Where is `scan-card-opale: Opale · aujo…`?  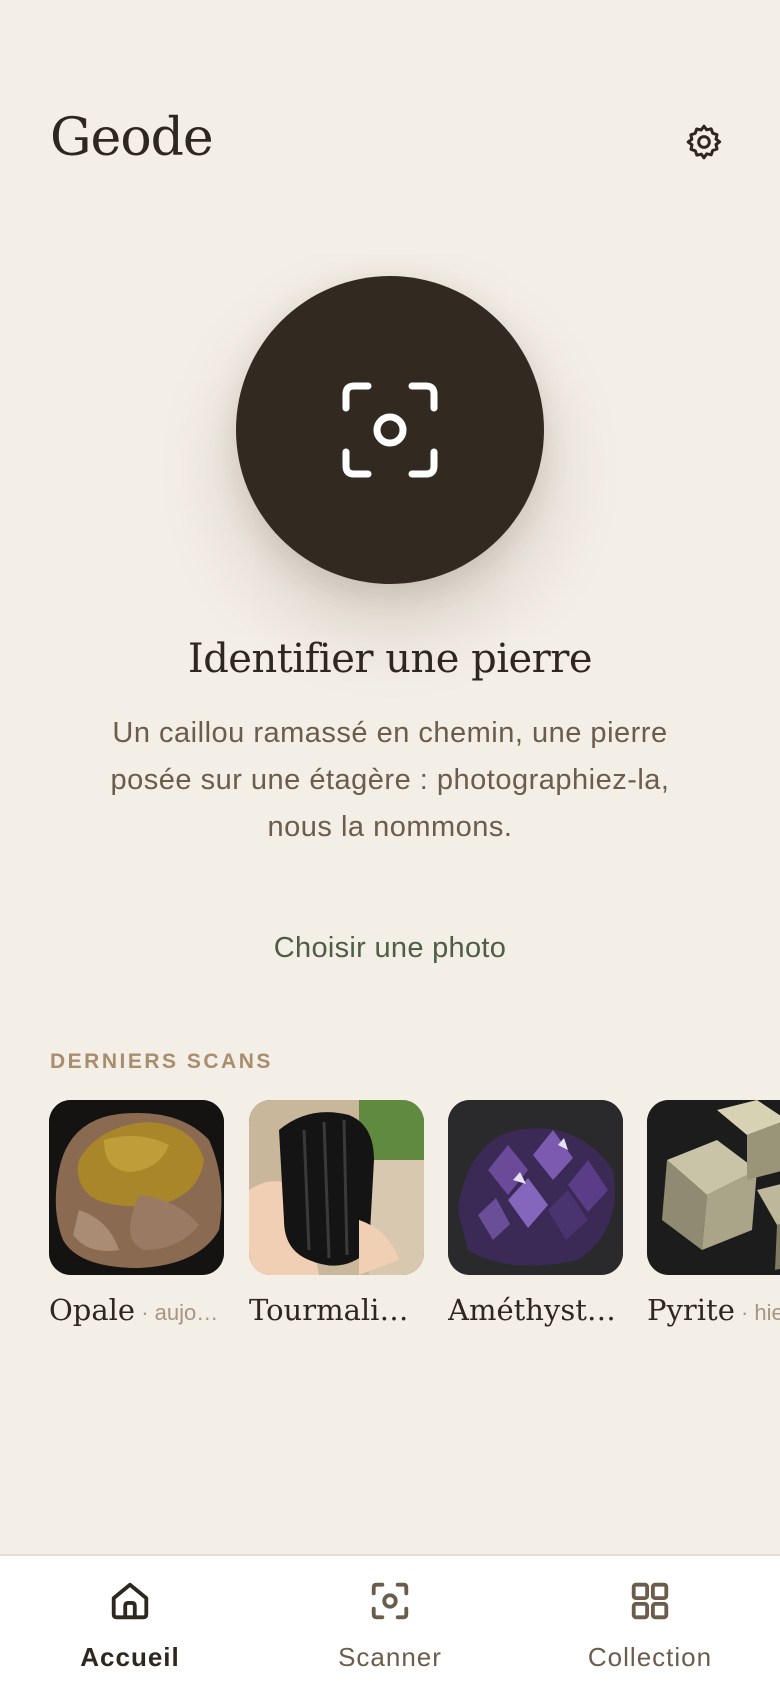 scan-card-opale: Opale · aujo… is located at coordinates (136, 1213).